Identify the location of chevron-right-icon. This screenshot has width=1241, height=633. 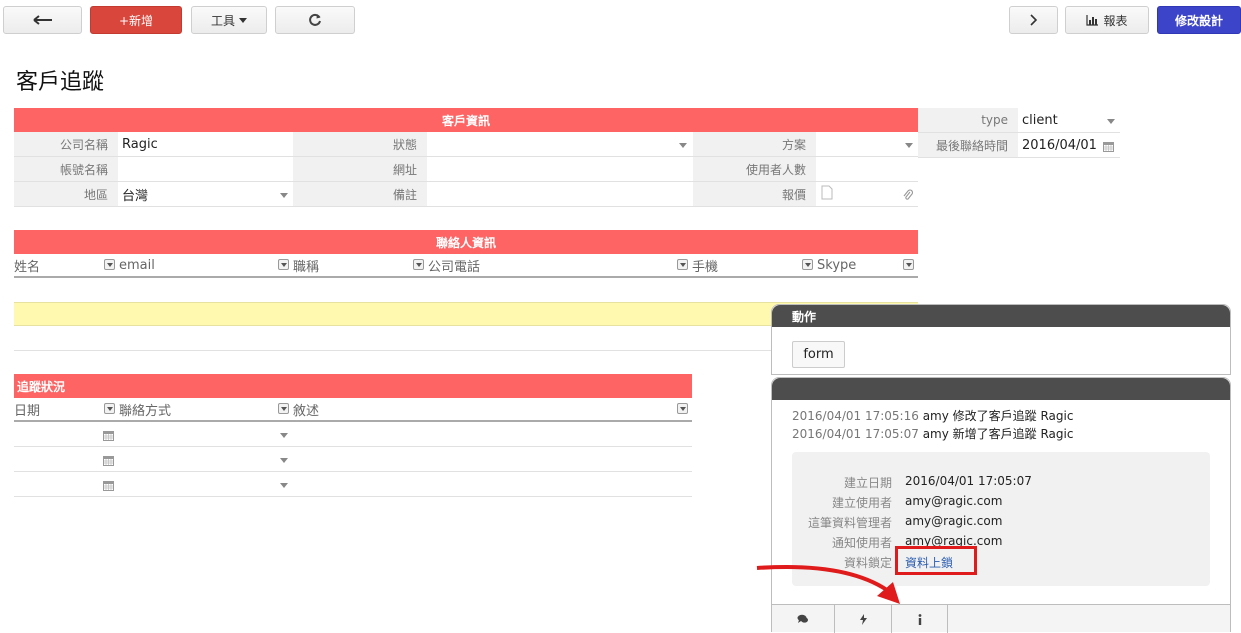
(1033, 20).